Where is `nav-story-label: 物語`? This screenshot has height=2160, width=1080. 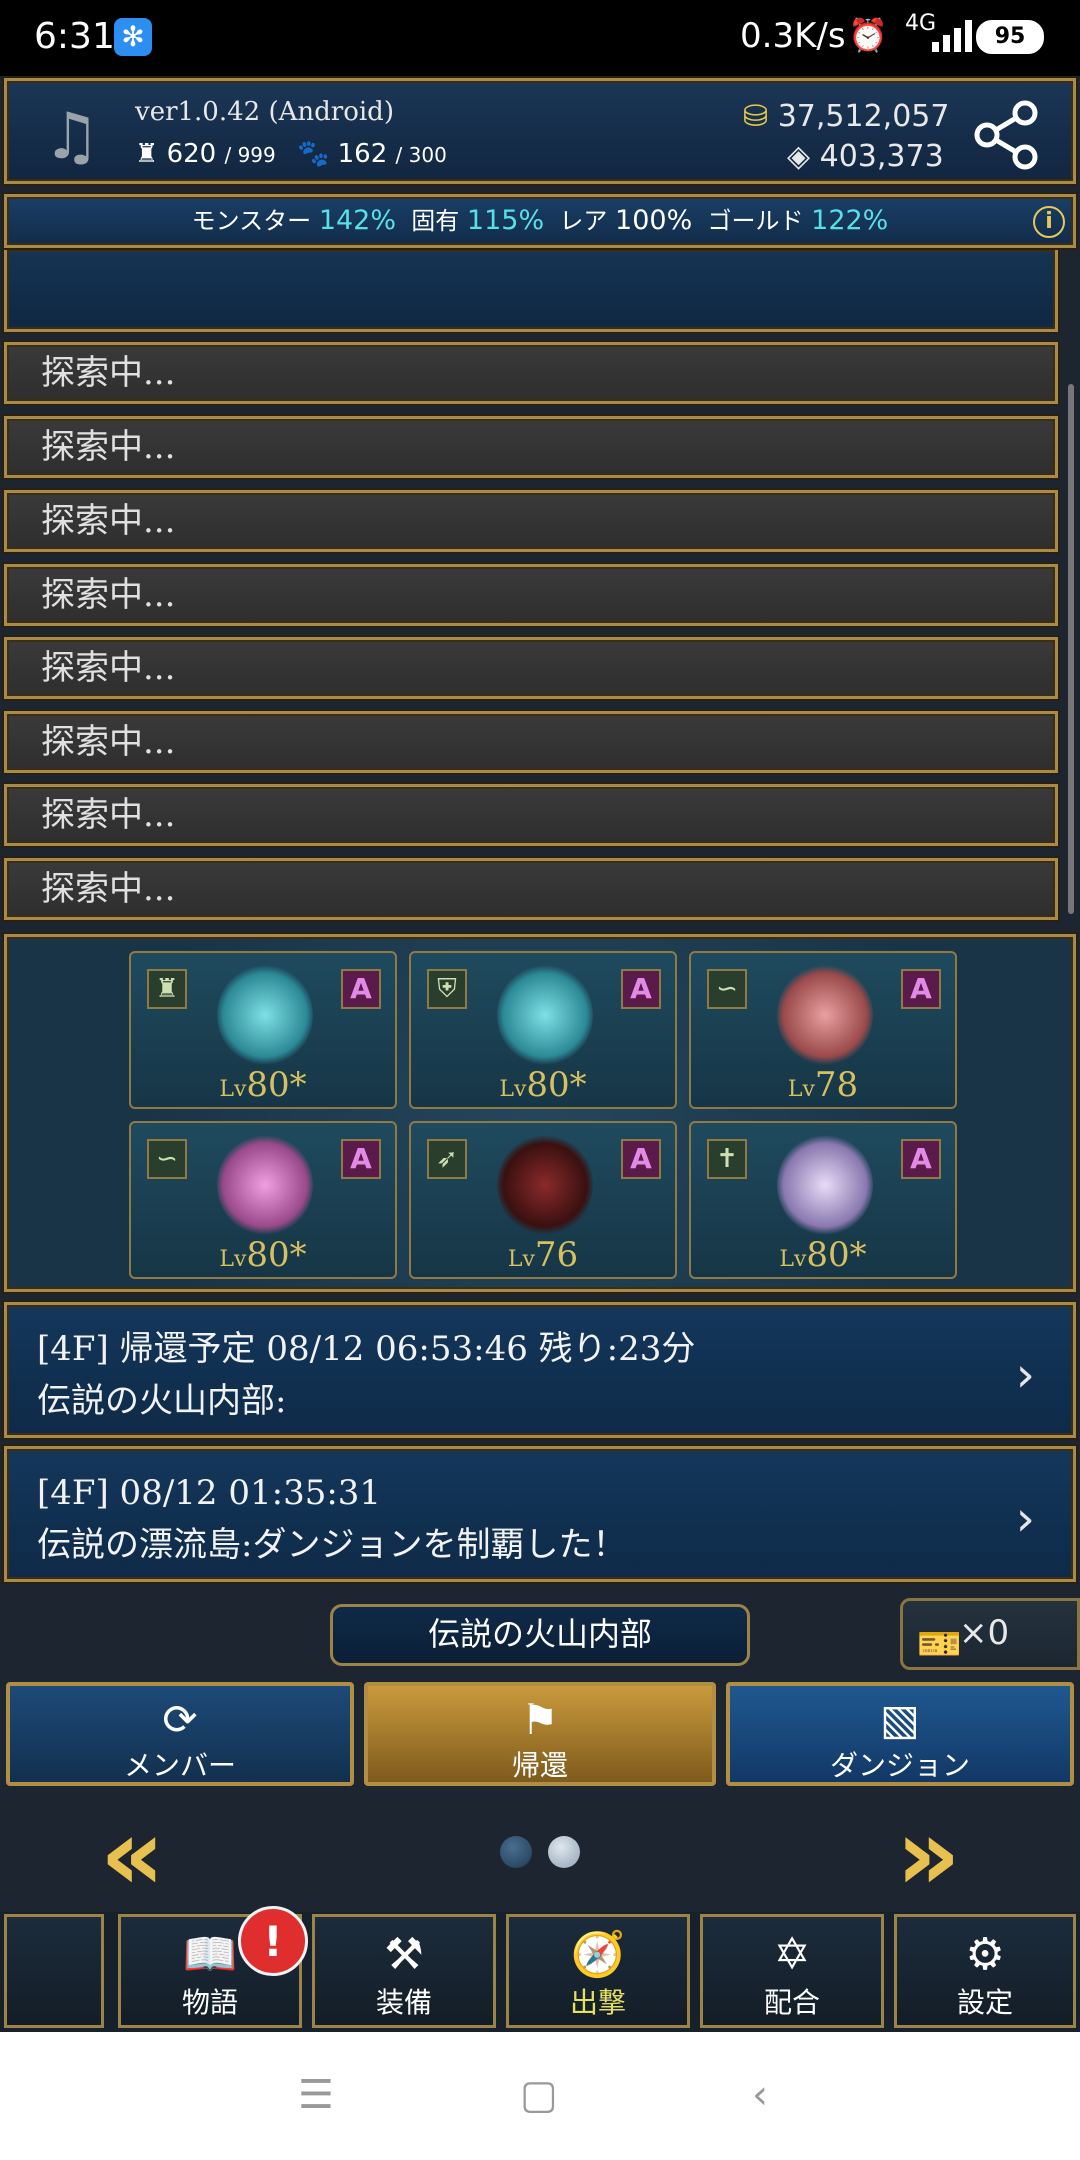
nav-story-label: 物語 is located at coordinates (209, 2002).